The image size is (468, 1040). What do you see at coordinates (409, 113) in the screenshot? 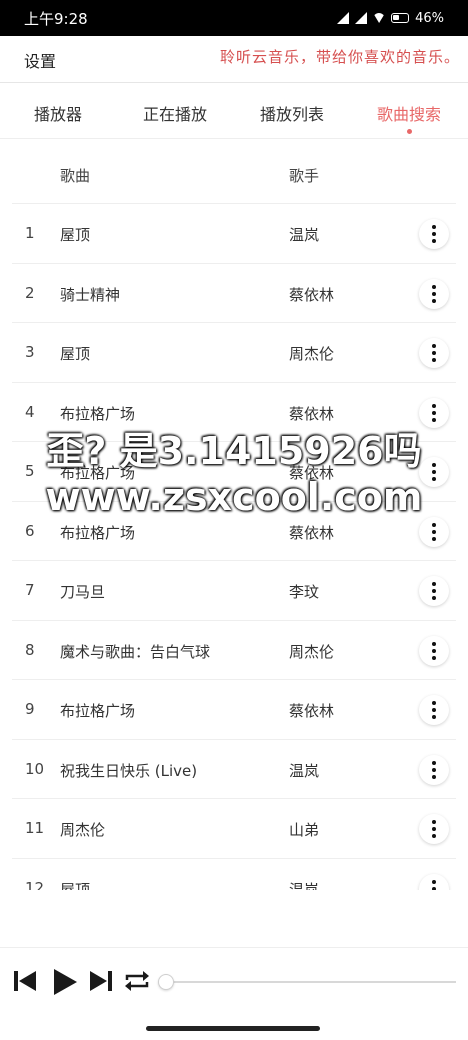
I see `tab-song-search: 歌曲搜索` at bounding box center [409, 113].